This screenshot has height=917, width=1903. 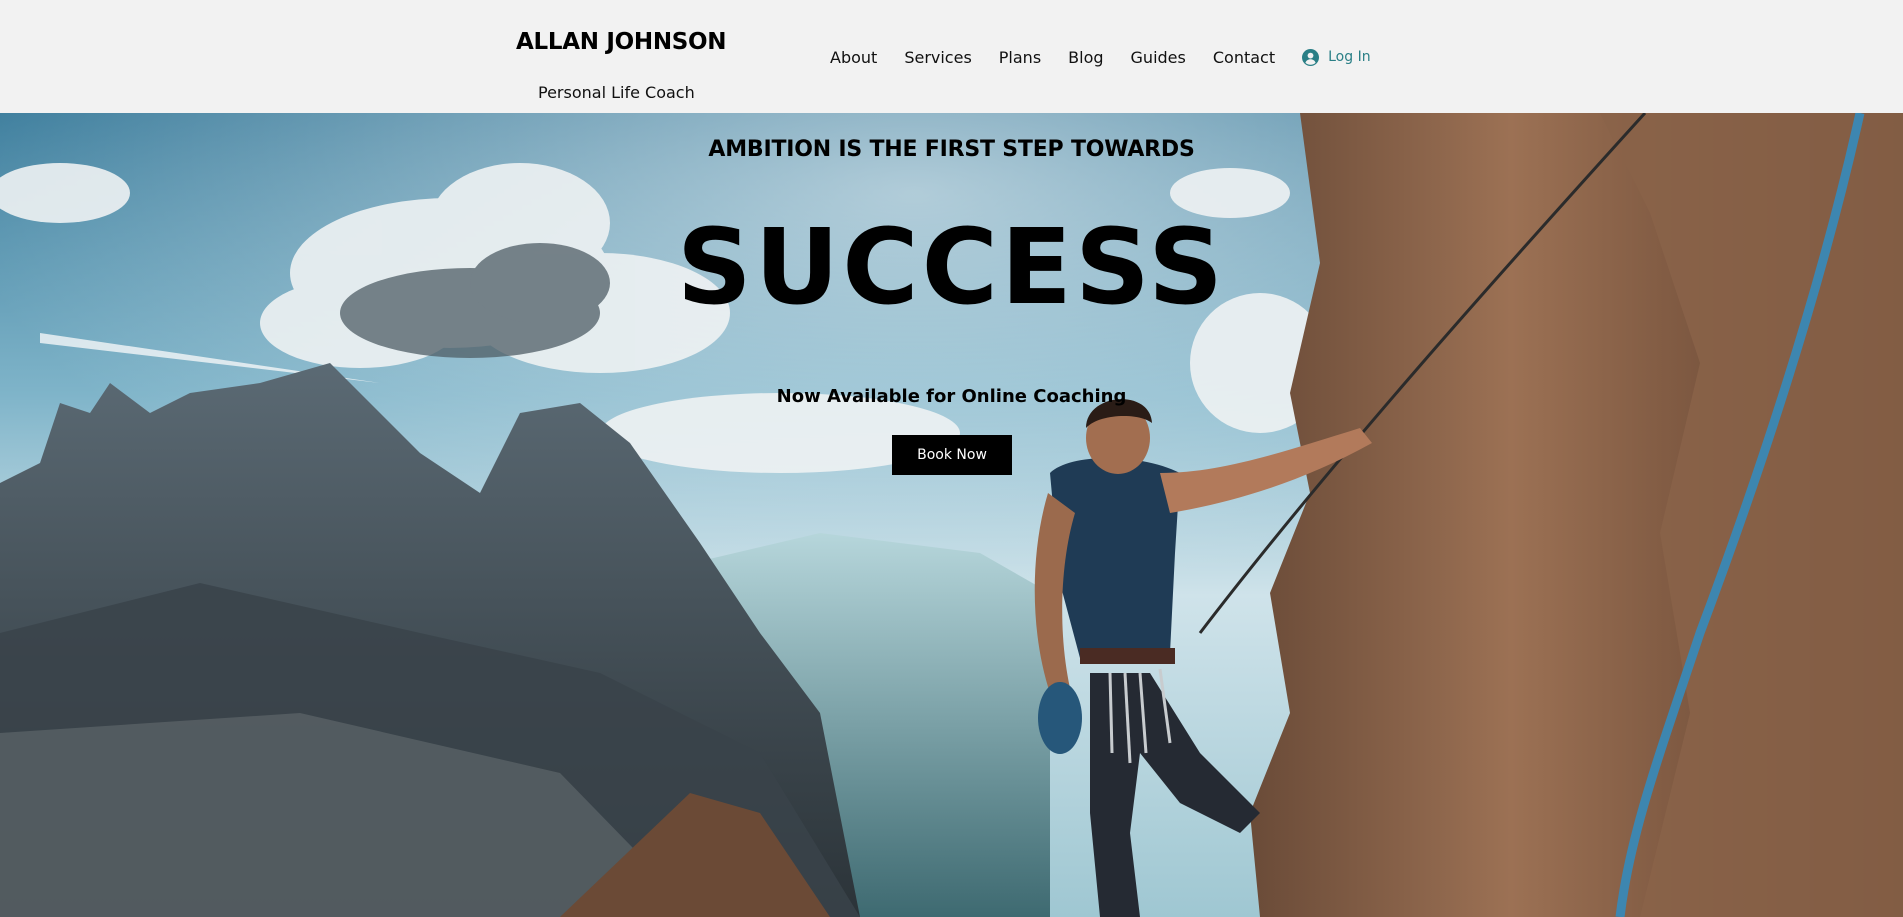 I want to click on hero-title: SUCCESS, so click(x=951, y=267).